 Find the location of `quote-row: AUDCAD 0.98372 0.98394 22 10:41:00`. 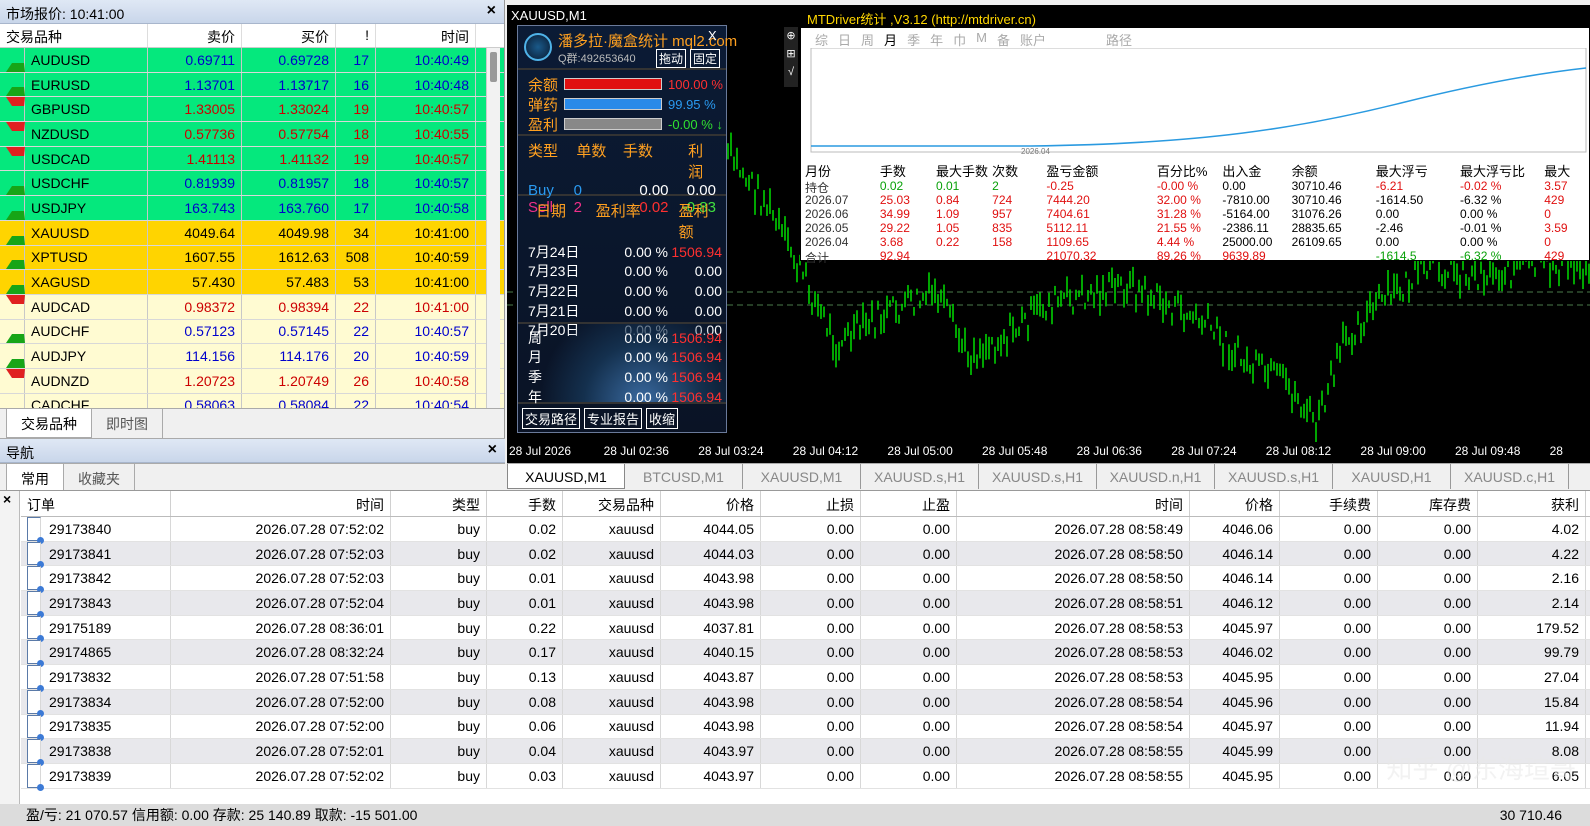

quote-row: AUDCAD 0.98372 0.98394 22 10:41:00 is located at coordinates (252, 307).